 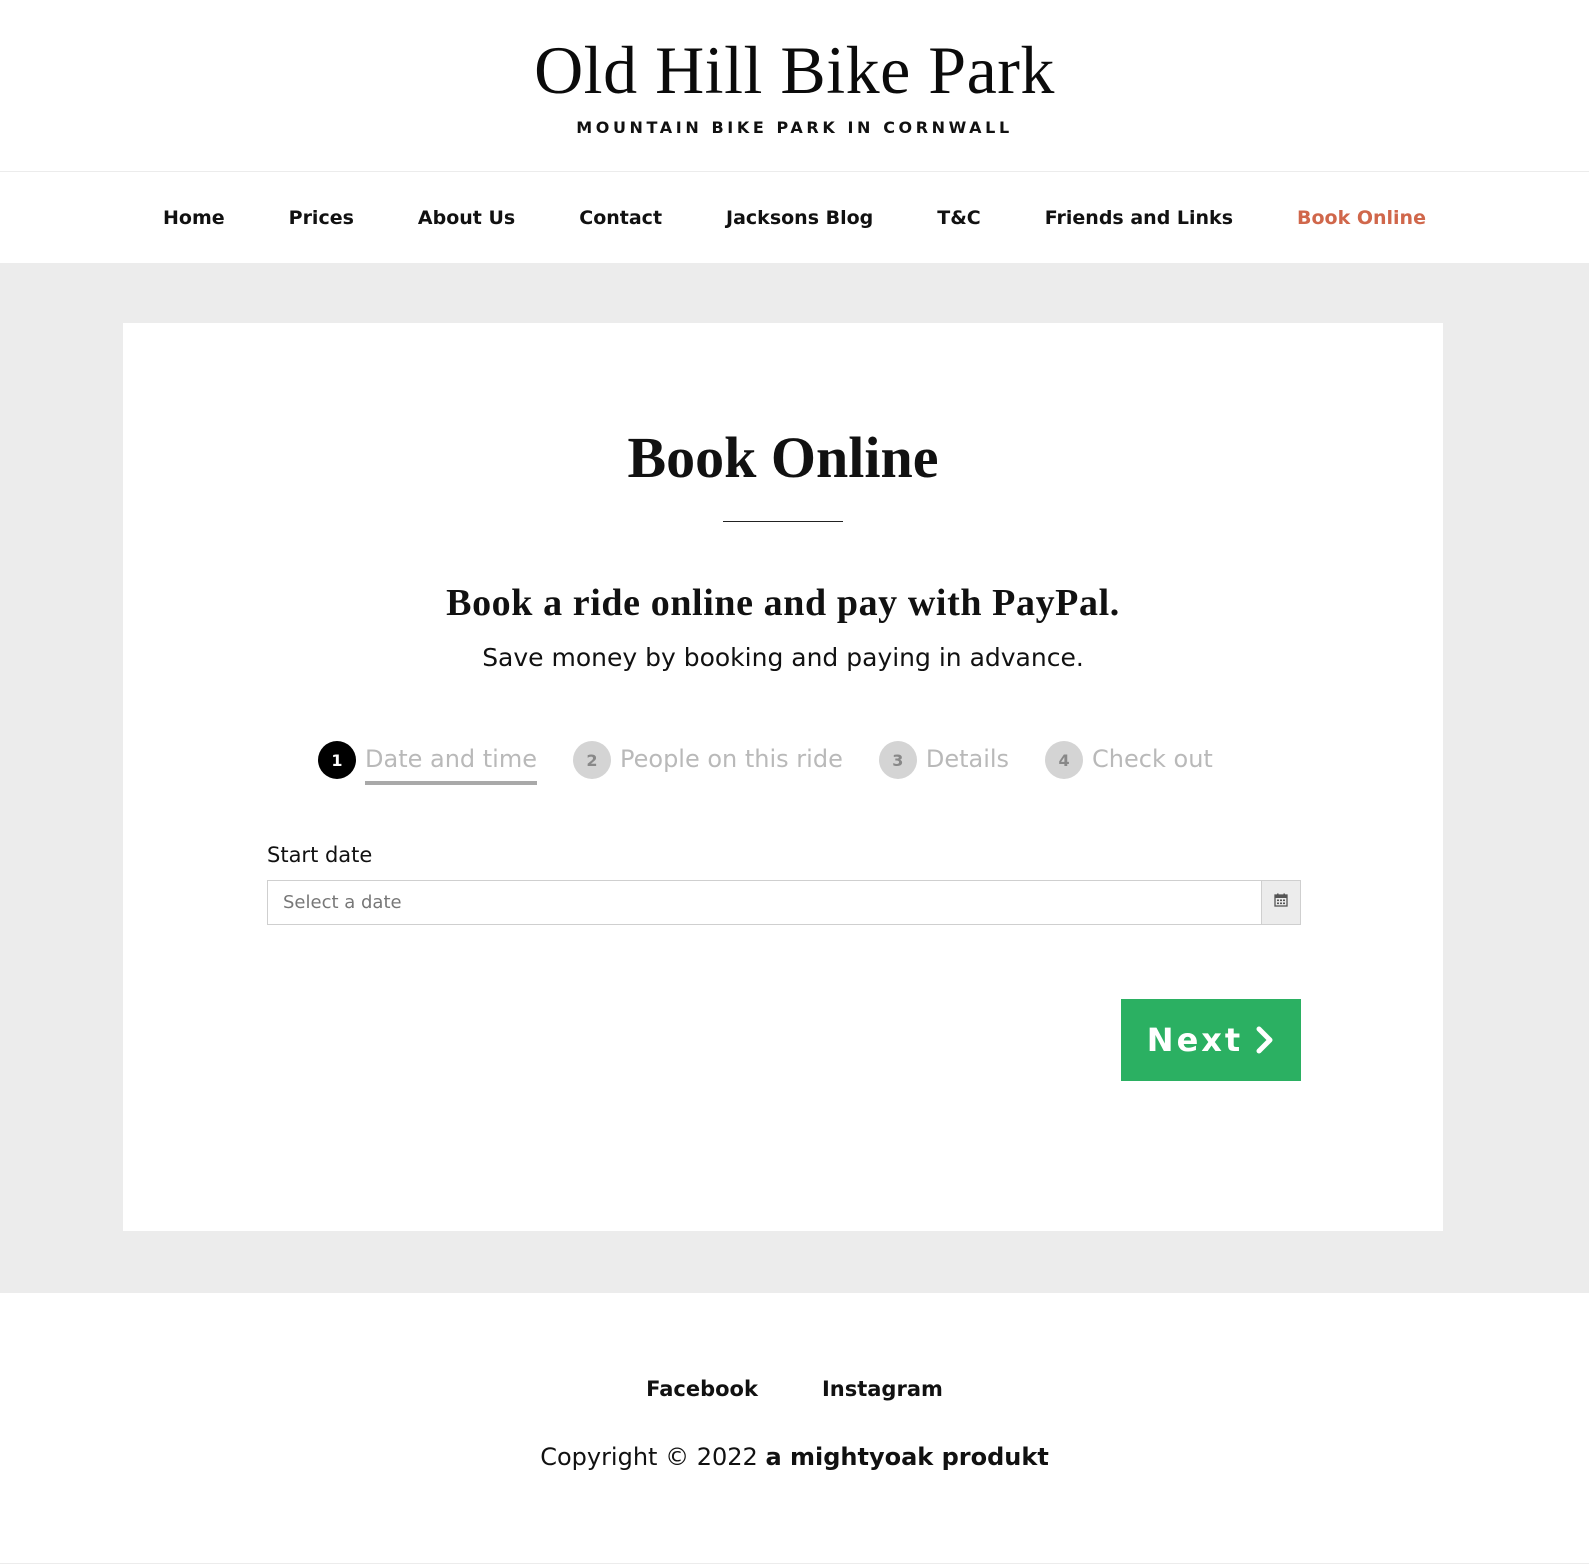 What do you see at coordinates (620, 218) in the screenshot?
I see `nav-item-contact: Contact` at bounding box center [620, 218].